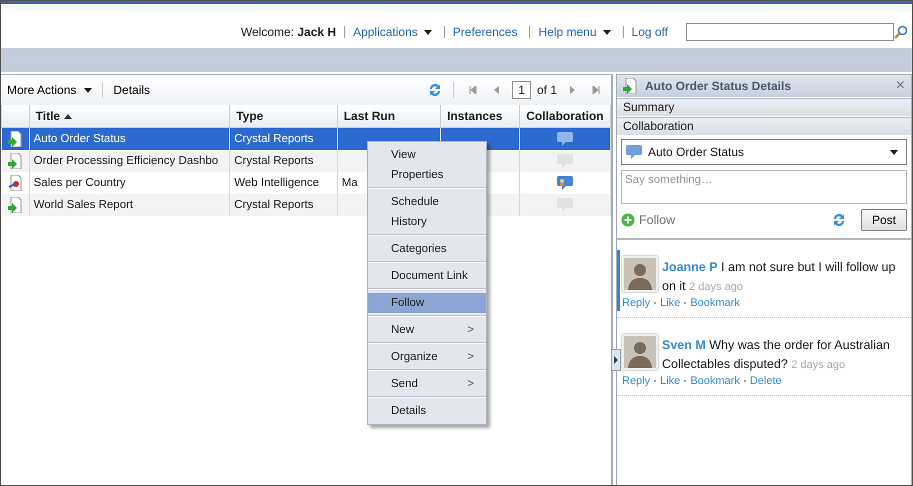 The image size is (913, 486). Describe the element at coordinates (288, 32) in the screenshot. I see `welcome-text: Welcome: Jack H` at that location.